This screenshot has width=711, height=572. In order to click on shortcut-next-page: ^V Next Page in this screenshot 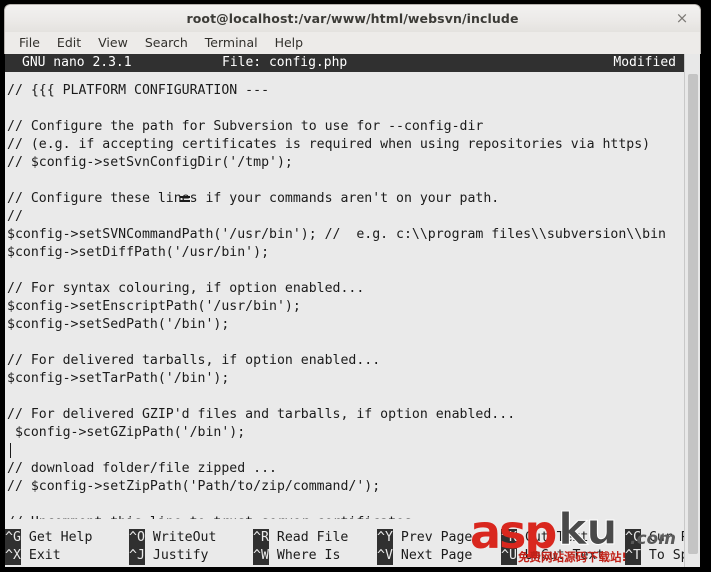, I will do `click(439, 556)`.